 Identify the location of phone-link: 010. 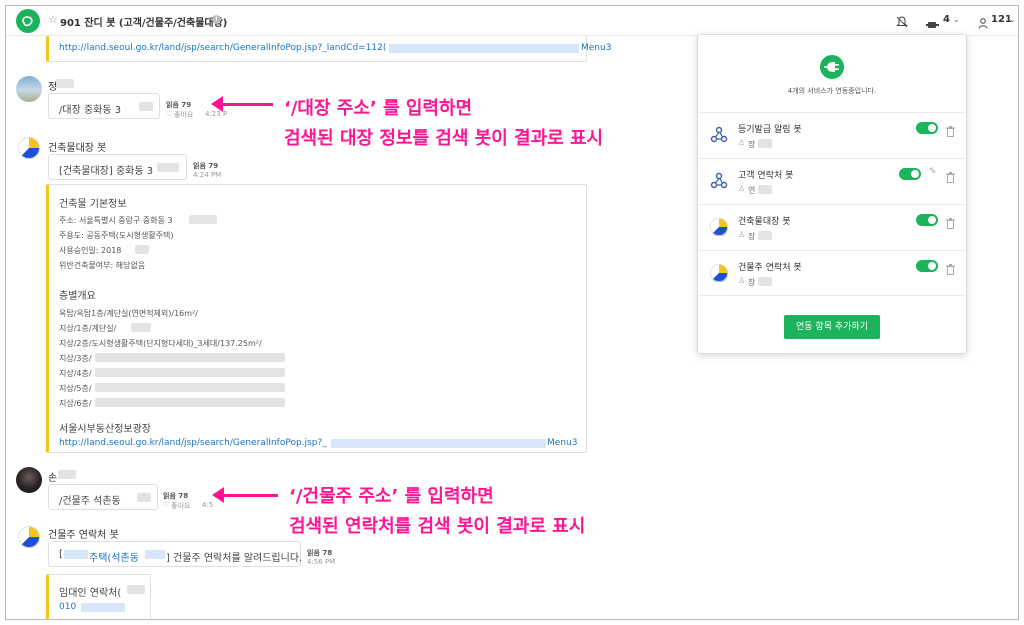
(67, 607).